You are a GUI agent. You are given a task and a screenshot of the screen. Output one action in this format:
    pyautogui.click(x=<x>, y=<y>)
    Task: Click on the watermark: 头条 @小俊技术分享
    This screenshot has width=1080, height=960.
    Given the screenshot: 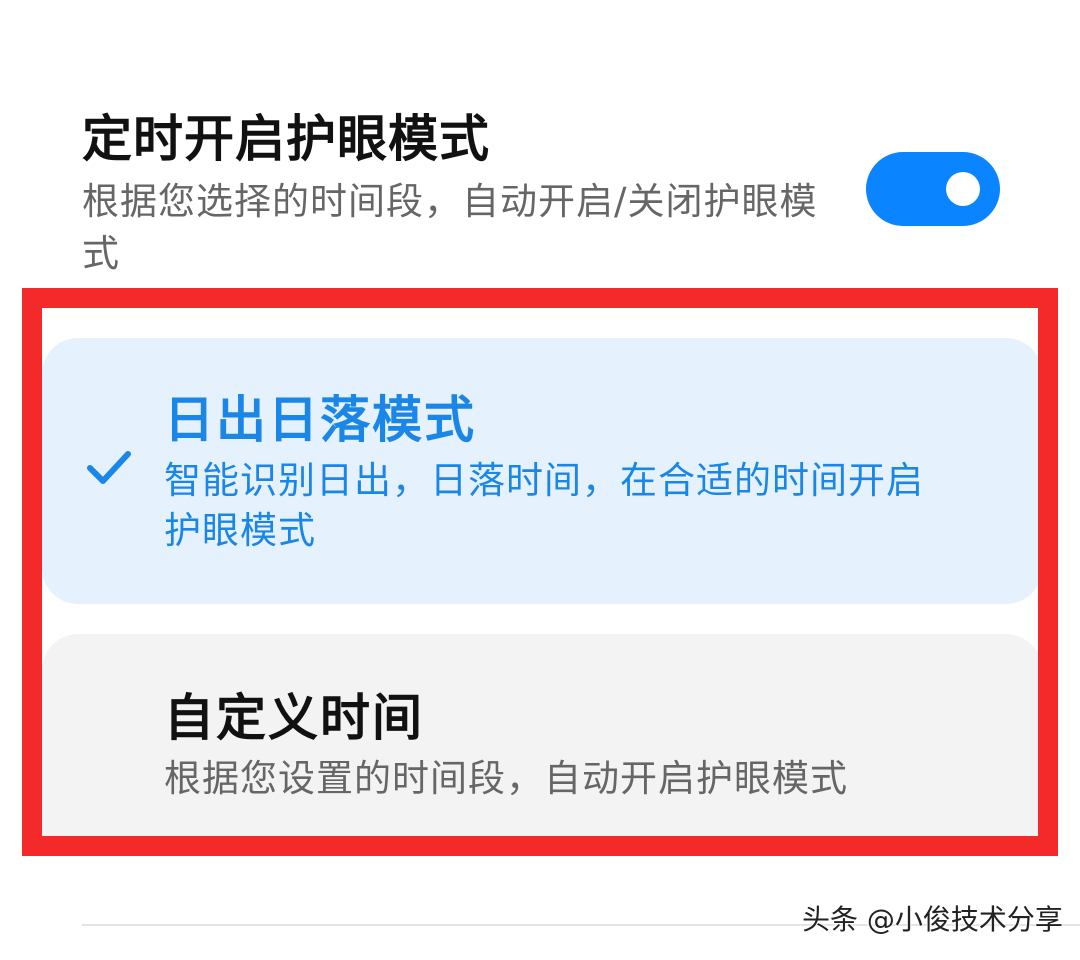 What is the action you would take?
    pyautogui.click(x=932, y=919)
    